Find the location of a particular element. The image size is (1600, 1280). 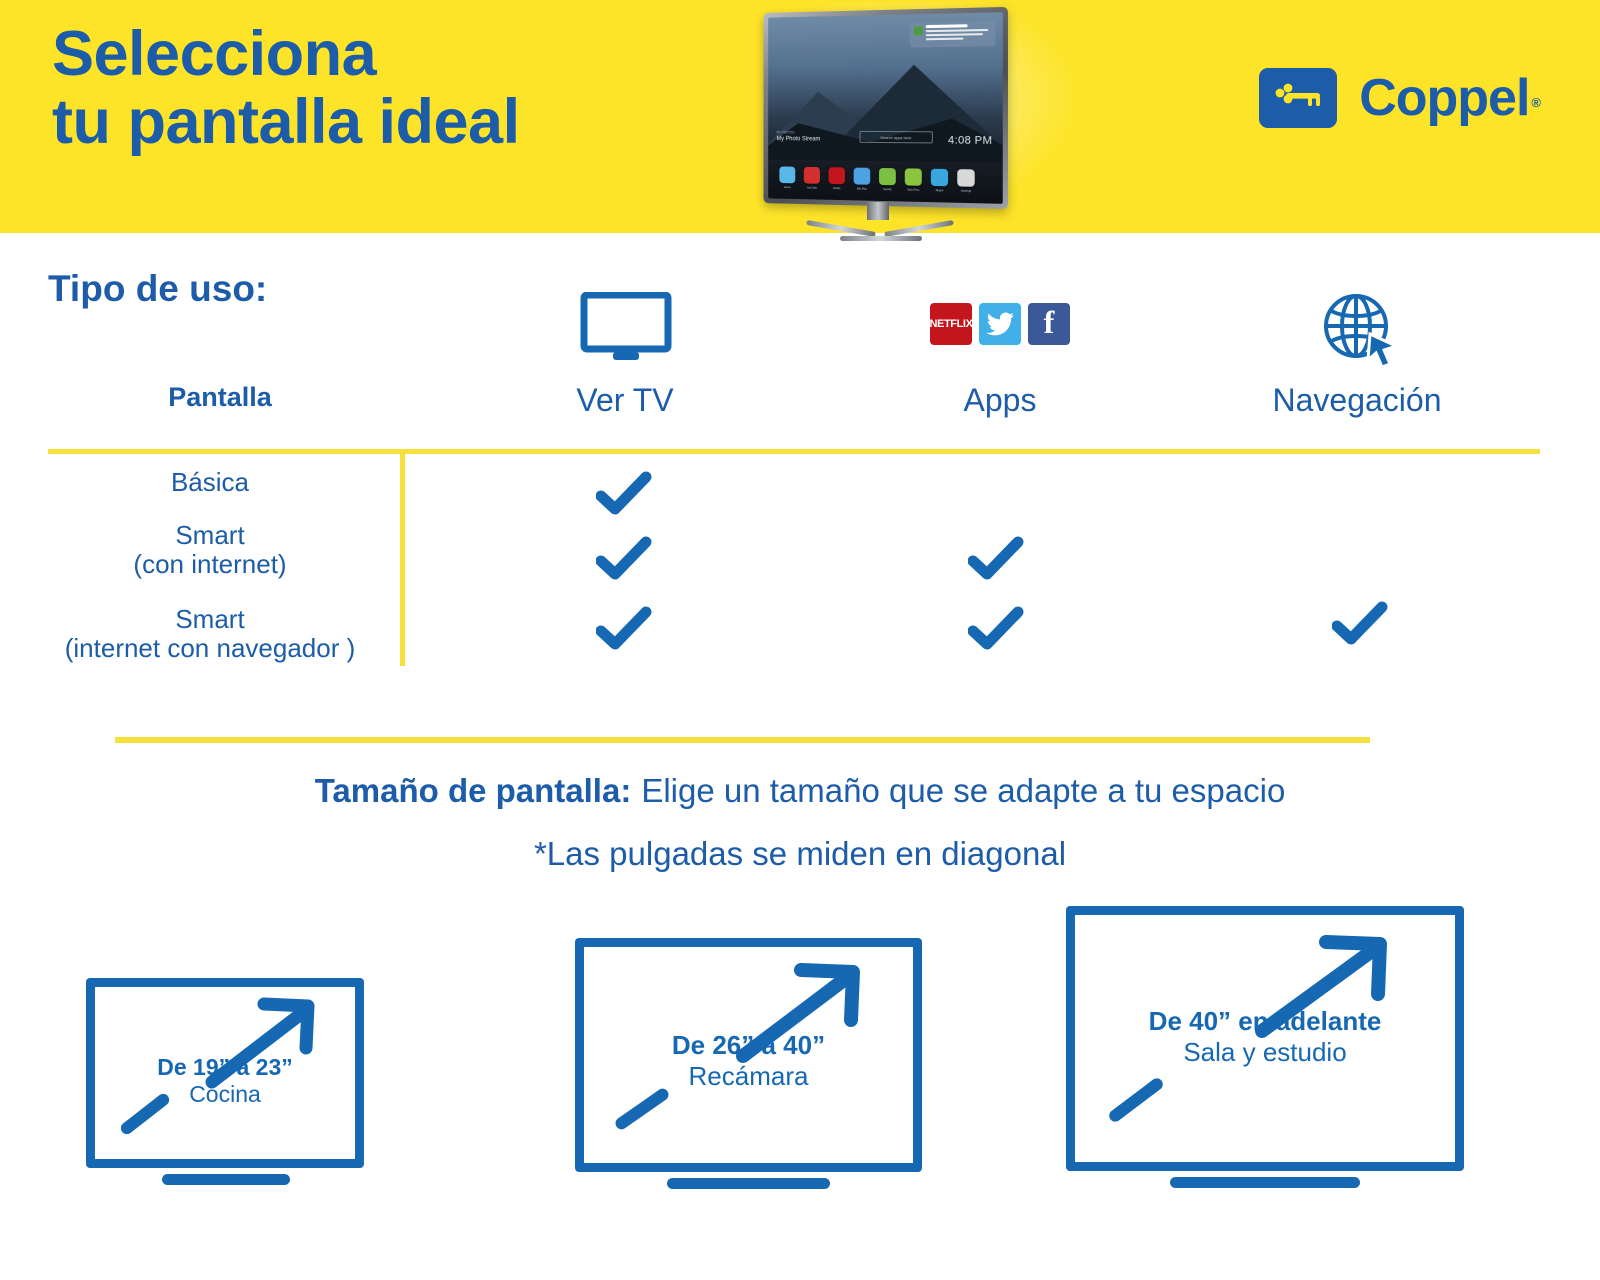

table-row: Smart (internet con navegador ) is located at coordinates (210, 634).